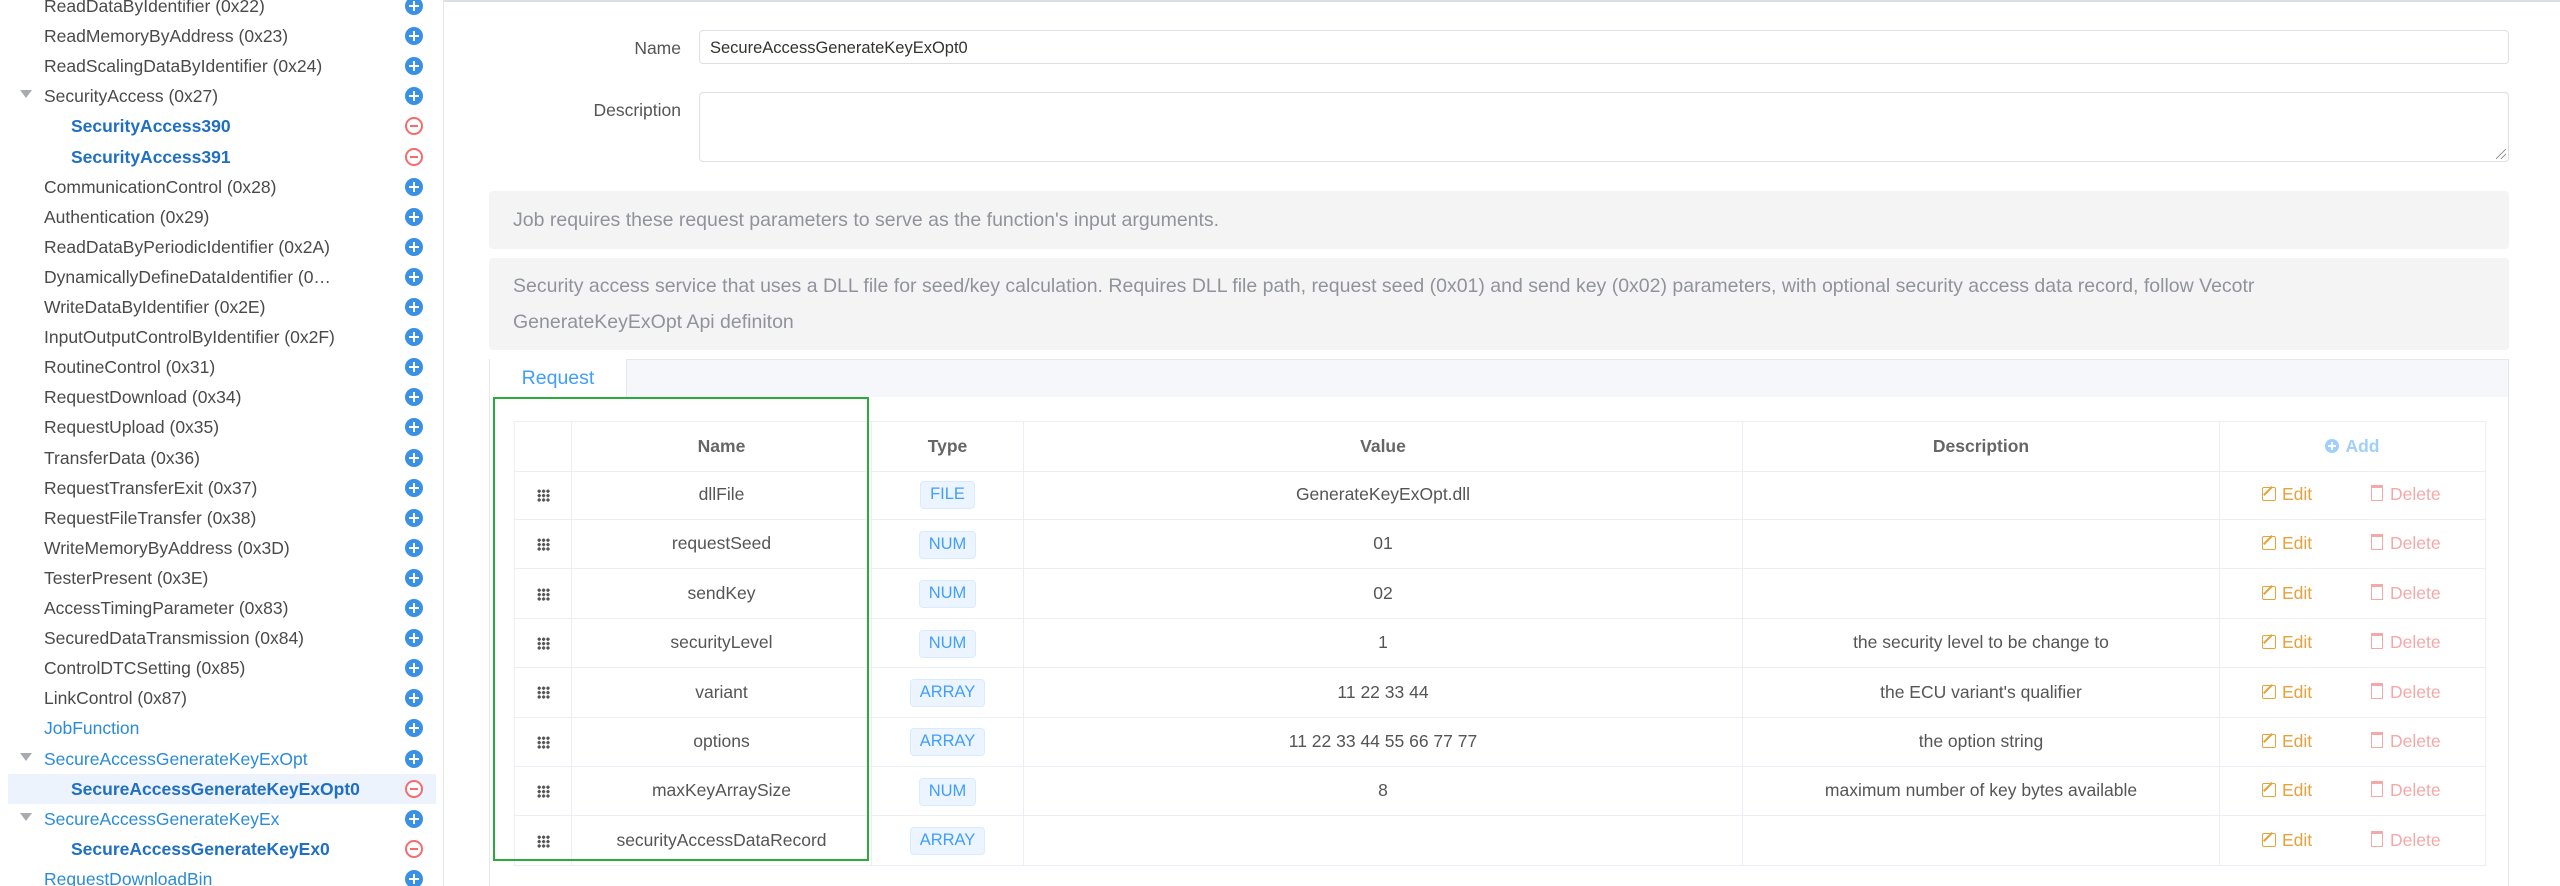  Describe the element at coordinates (221, 397) in the screenshot. I see `sidebar-item: RequestDownload (0x34)` at that location.